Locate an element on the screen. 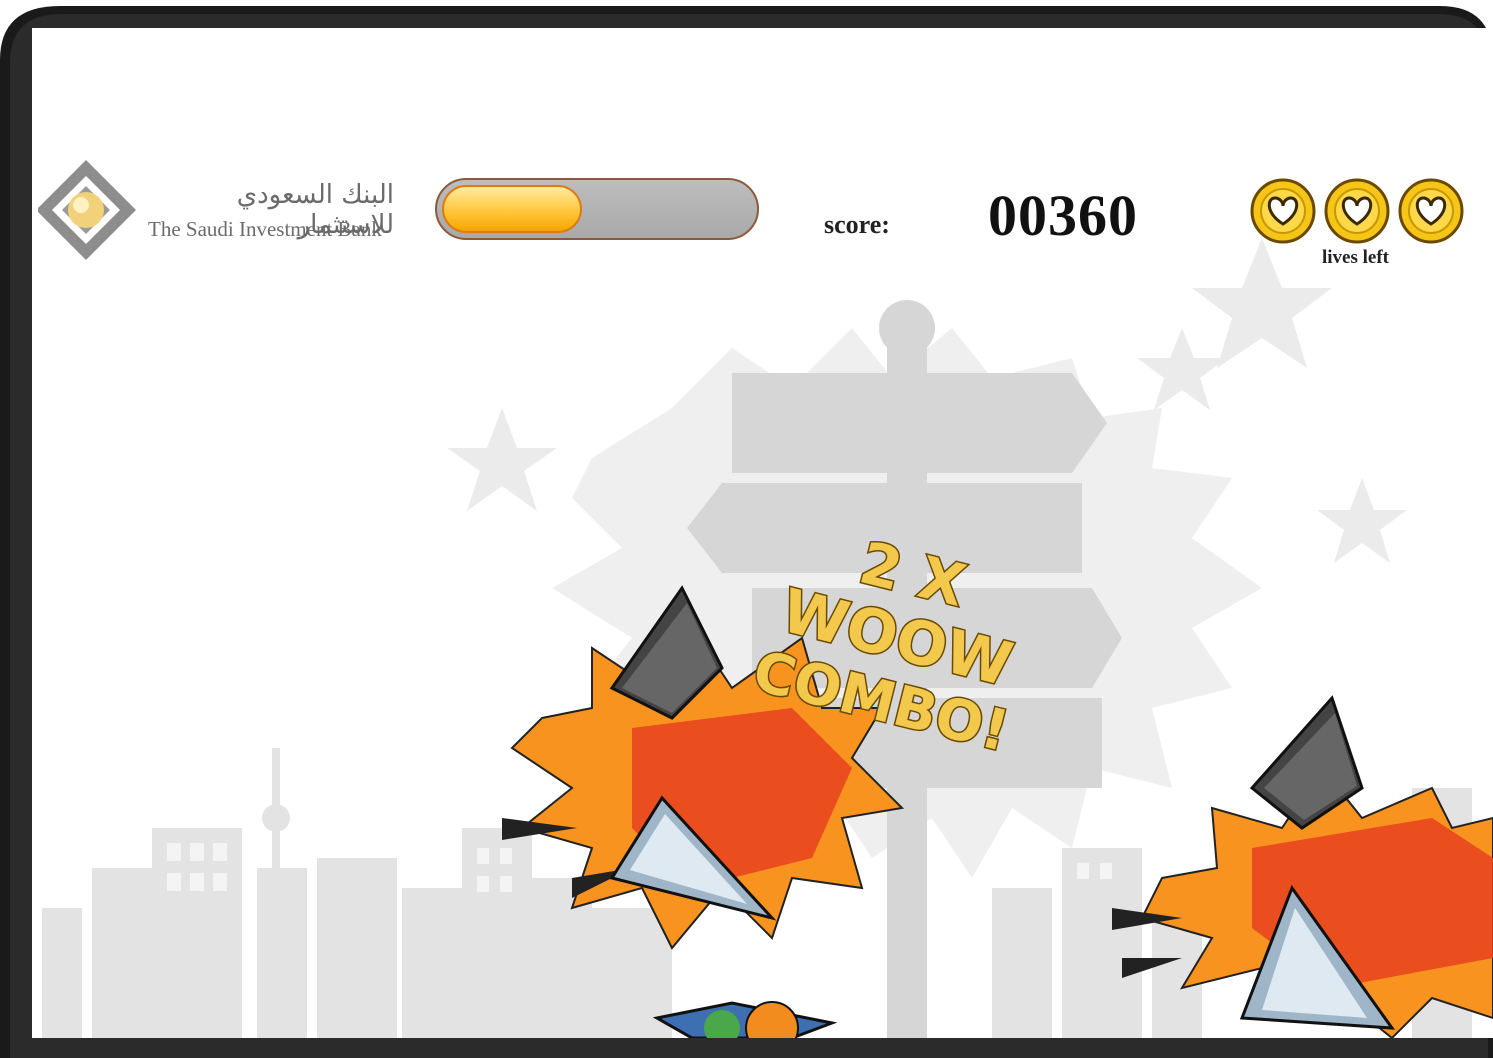  fruit-bowl-item is located at coordinates (745, 1019).